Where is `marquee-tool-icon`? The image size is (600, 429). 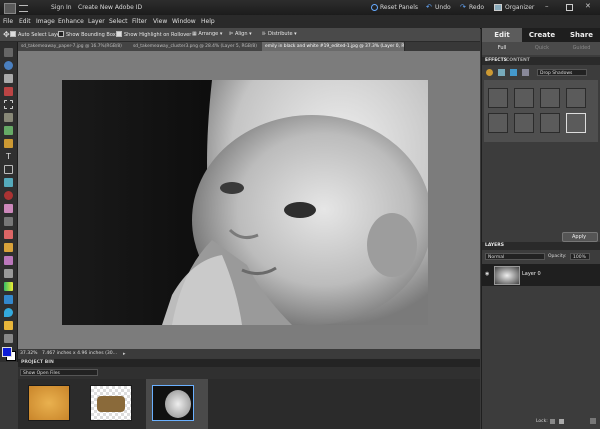 marquee-tool-icon is located at coordinates (8, 104).